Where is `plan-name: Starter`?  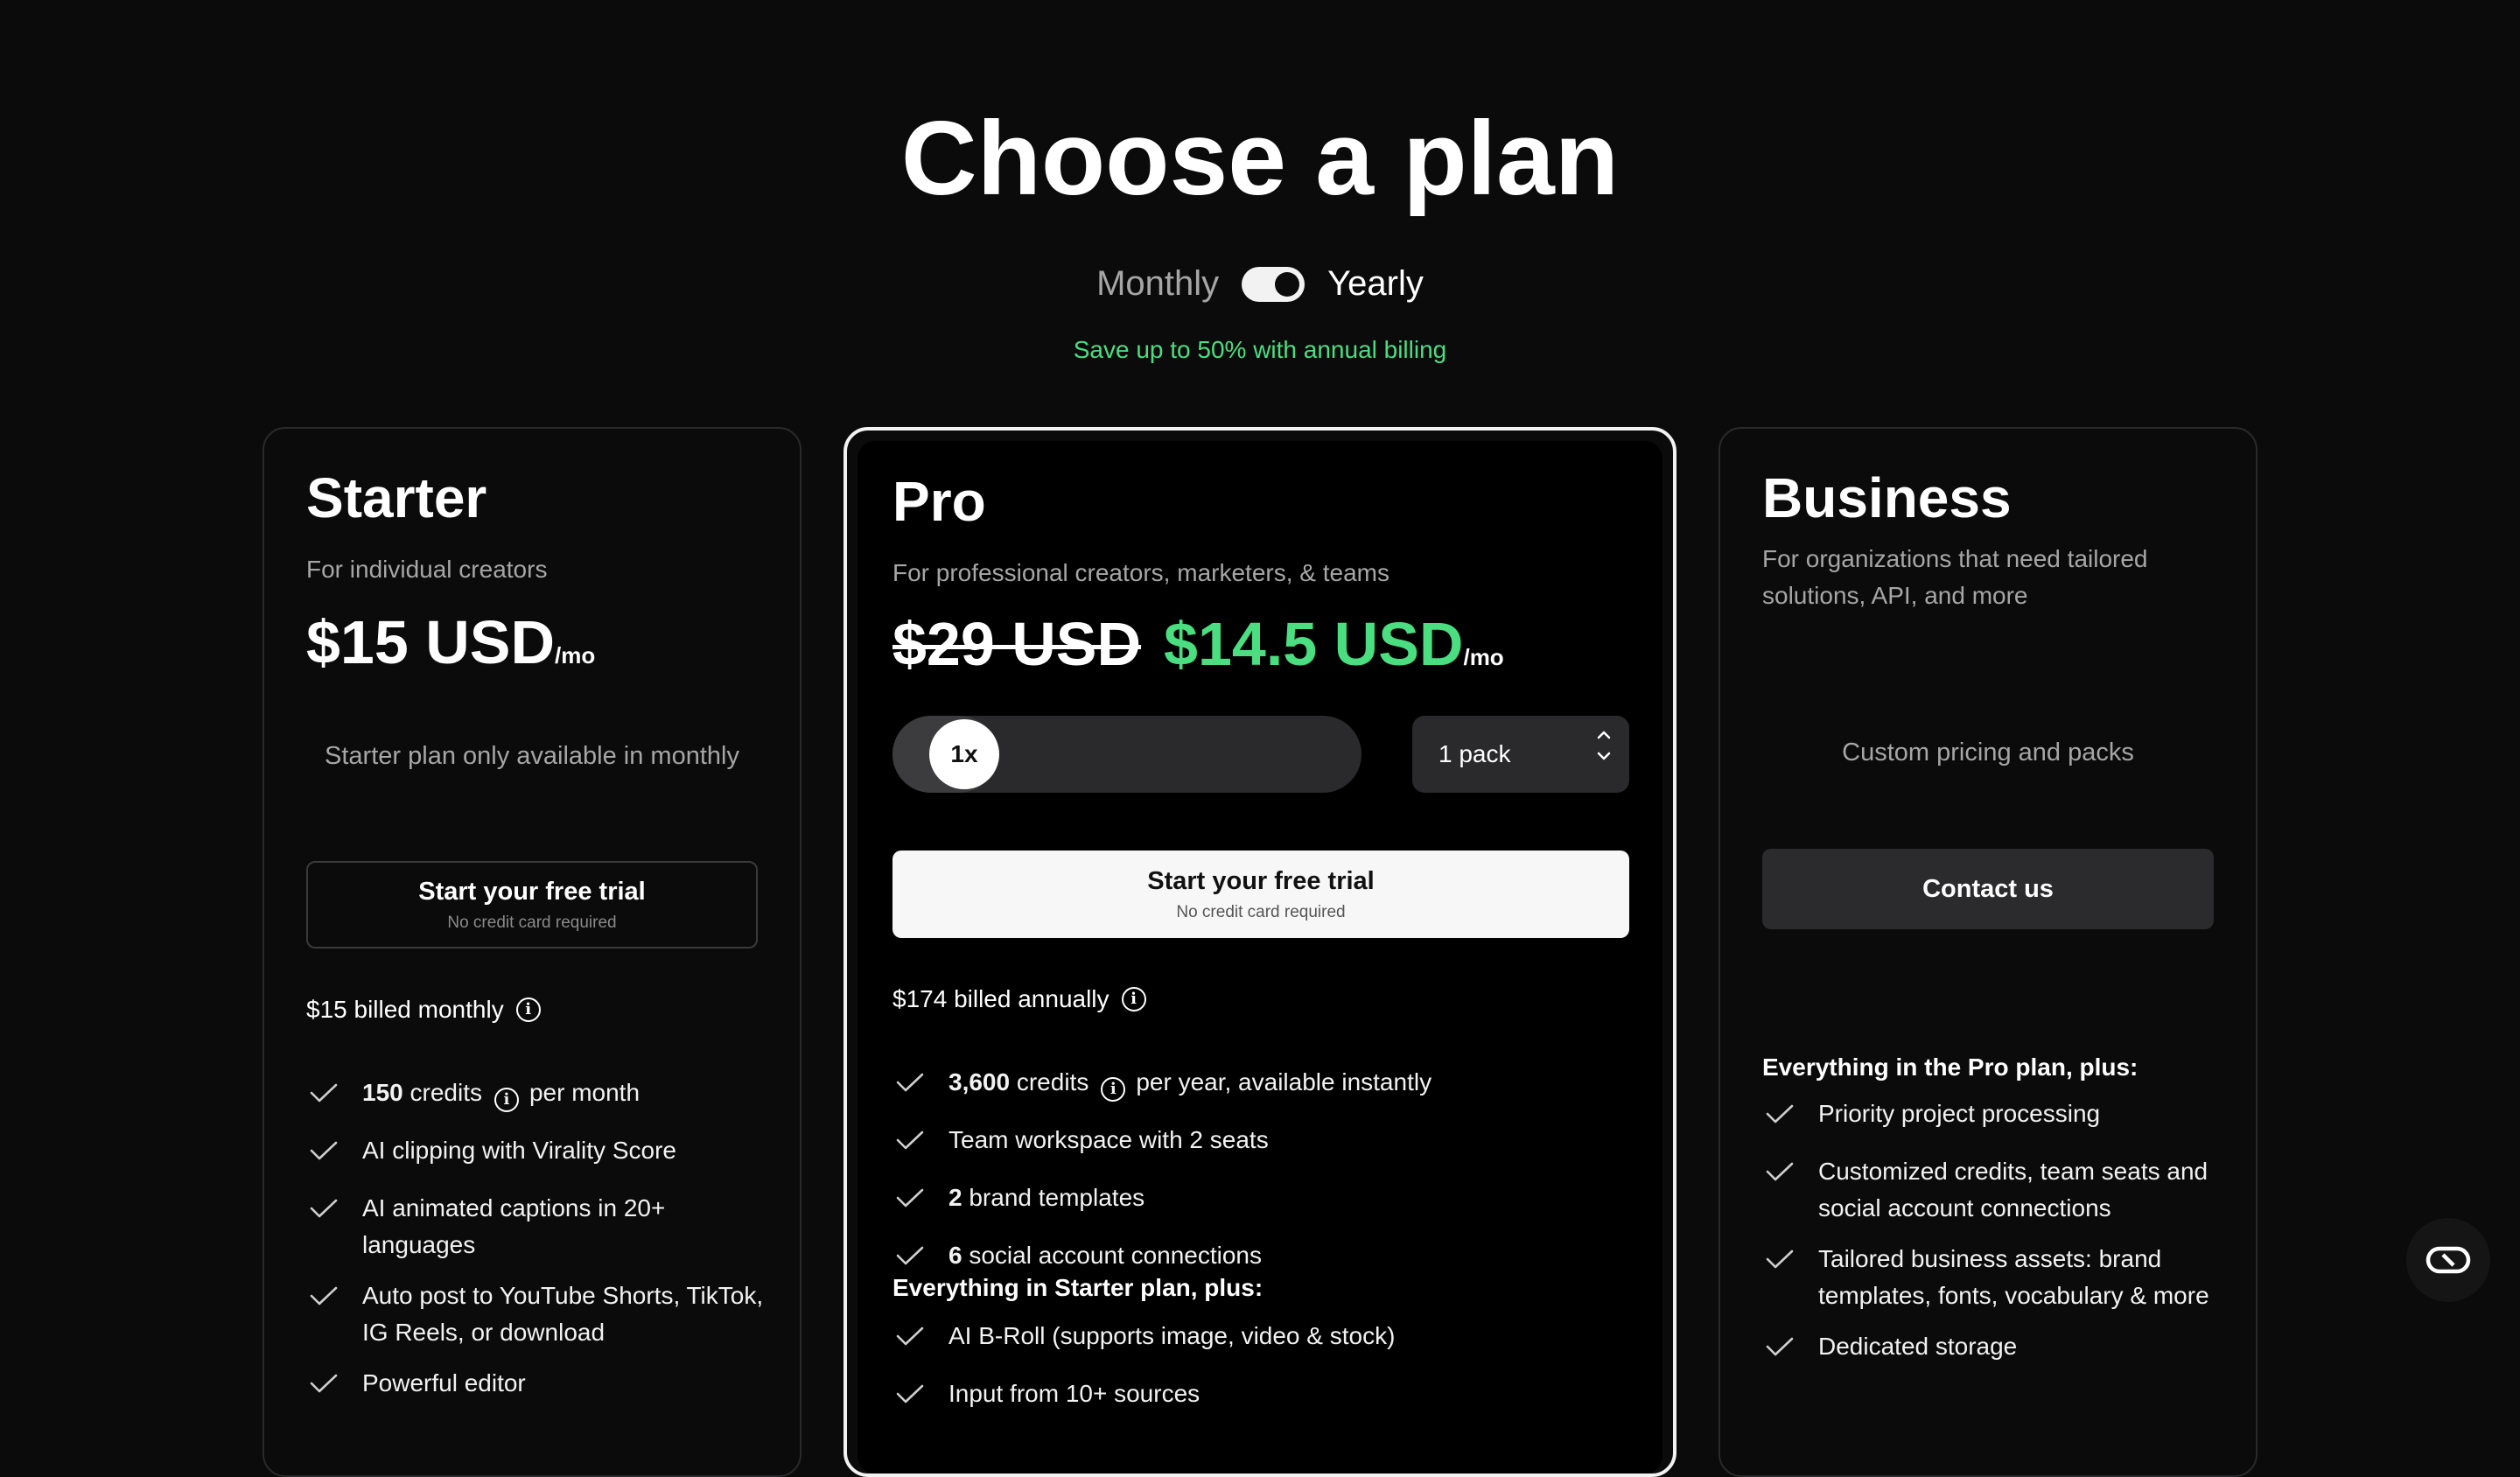 plan-name: Starter is located at coordinates (396, 497).